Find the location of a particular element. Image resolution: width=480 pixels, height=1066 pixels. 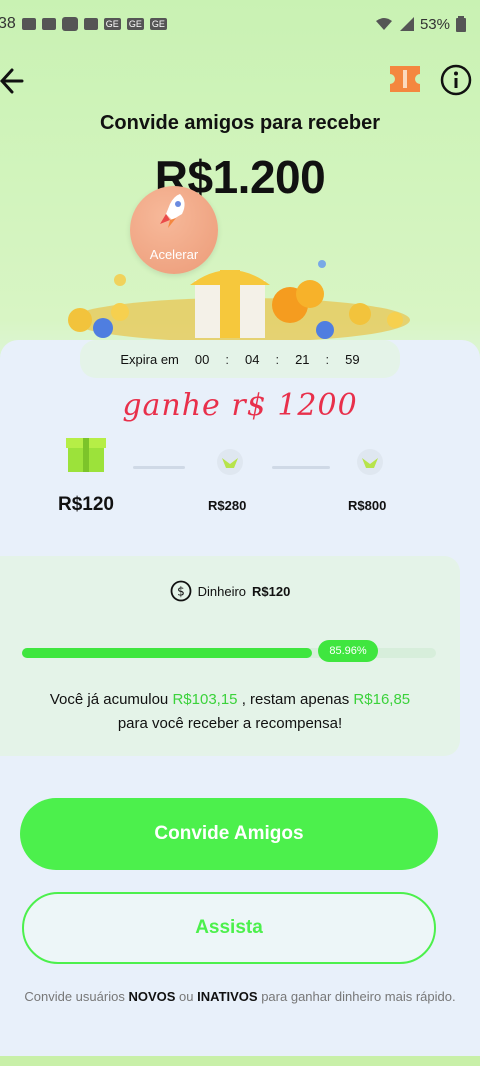

wifi-icon is located at coordinates (383, 24).